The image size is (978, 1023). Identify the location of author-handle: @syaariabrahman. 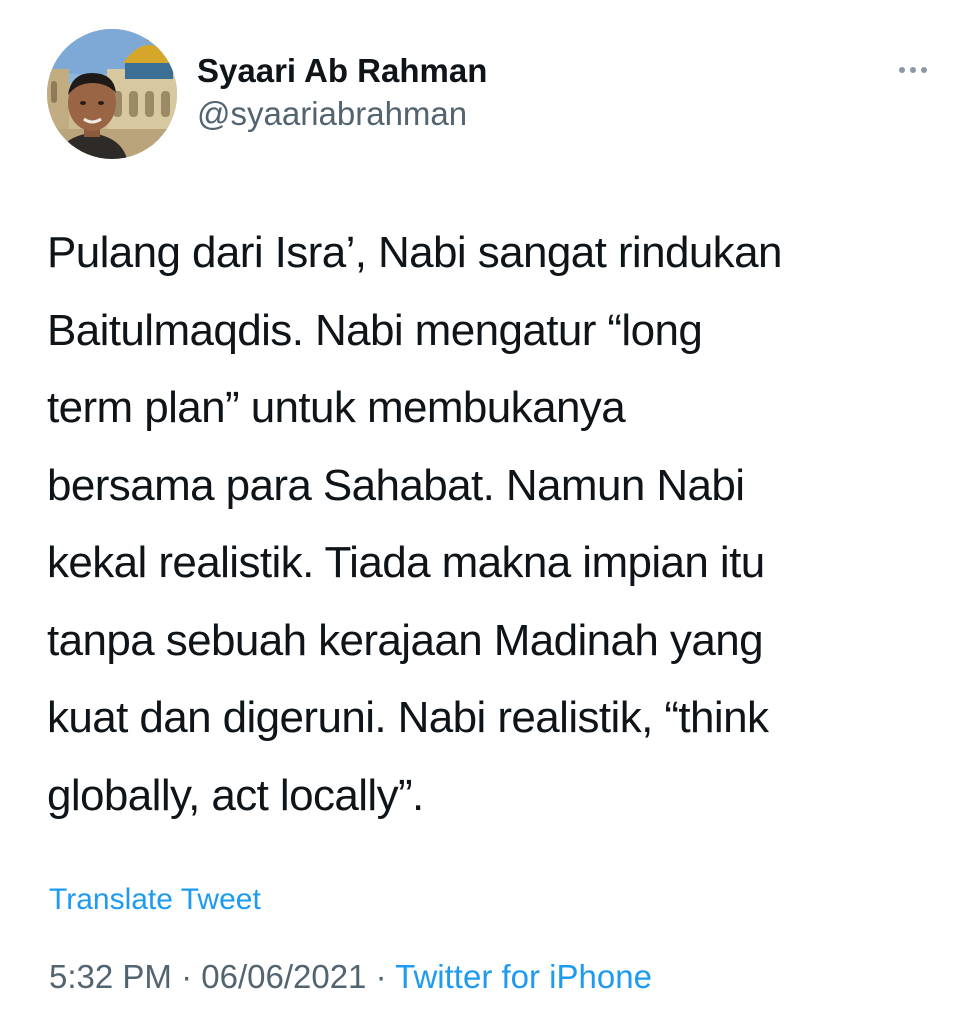
(342, 114).